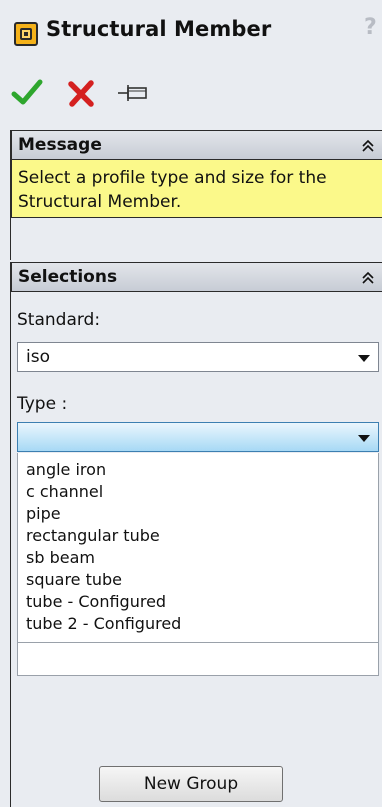 Image resolution: width=382 pixels, height=807 pixels. I want to click on standard-dropdown: iso, so click(198, 357).